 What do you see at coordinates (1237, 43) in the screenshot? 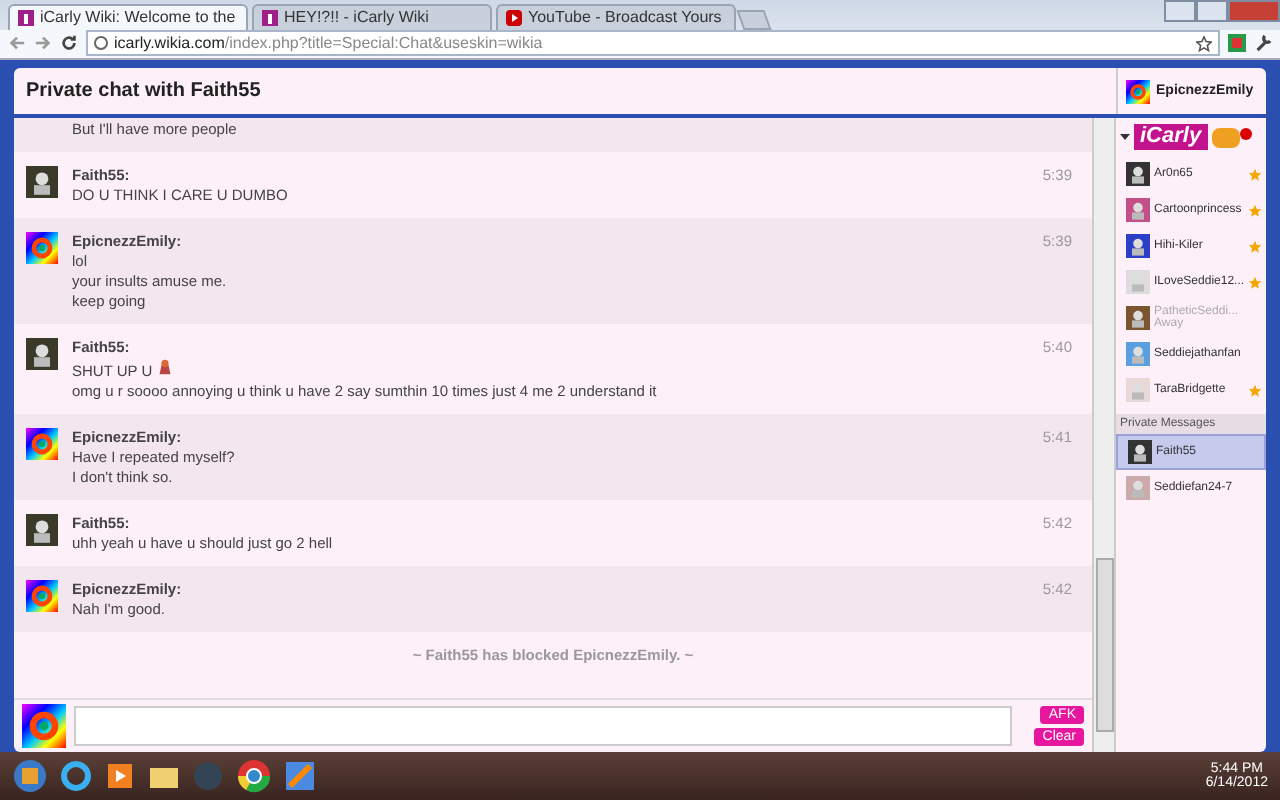
I see `extension-icon` at bounding box center [1237, 43].